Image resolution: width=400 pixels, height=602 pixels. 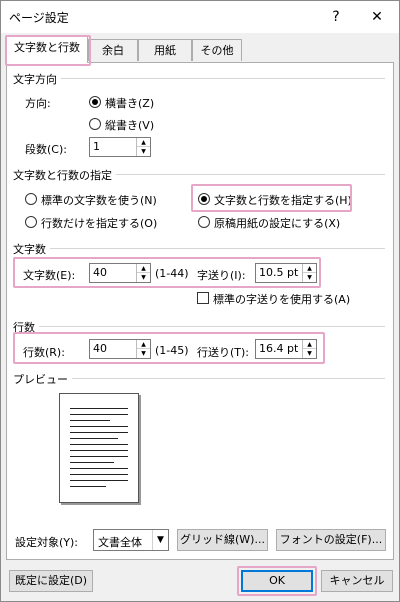 I want to click on line-pitch-spinner: 16.4 pt ▲ ▼, so click(x=286, y=349).